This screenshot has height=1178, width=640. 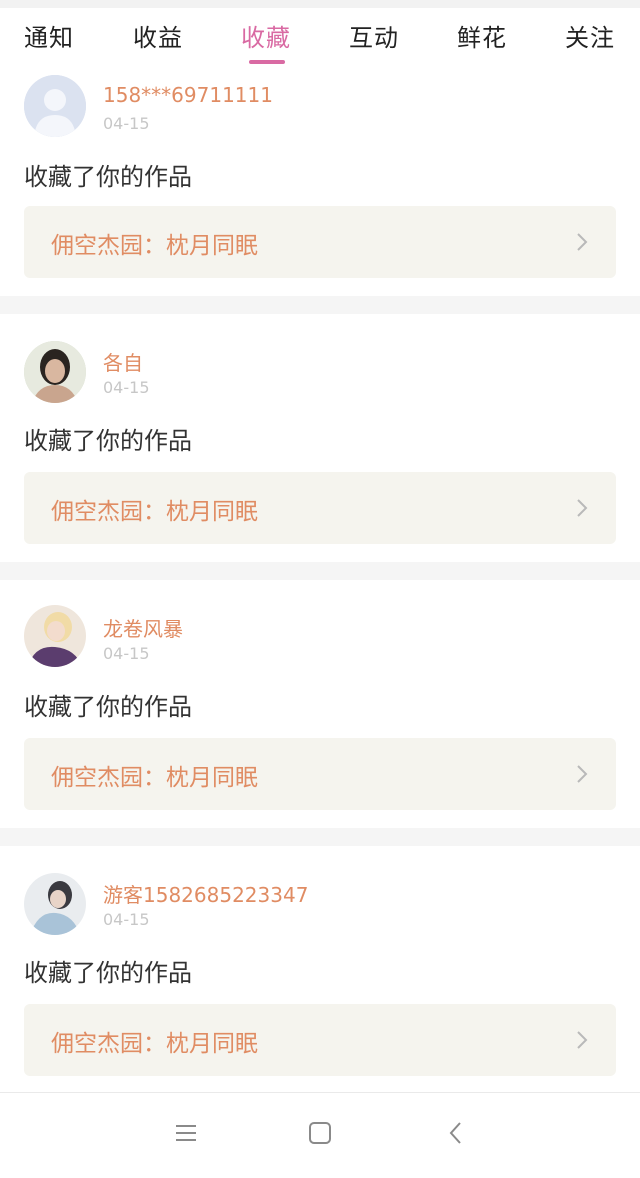 I want to click on tab-bar: 通知 收益 收藏 互动 鲜花 关注, so click(x=320, y=37).